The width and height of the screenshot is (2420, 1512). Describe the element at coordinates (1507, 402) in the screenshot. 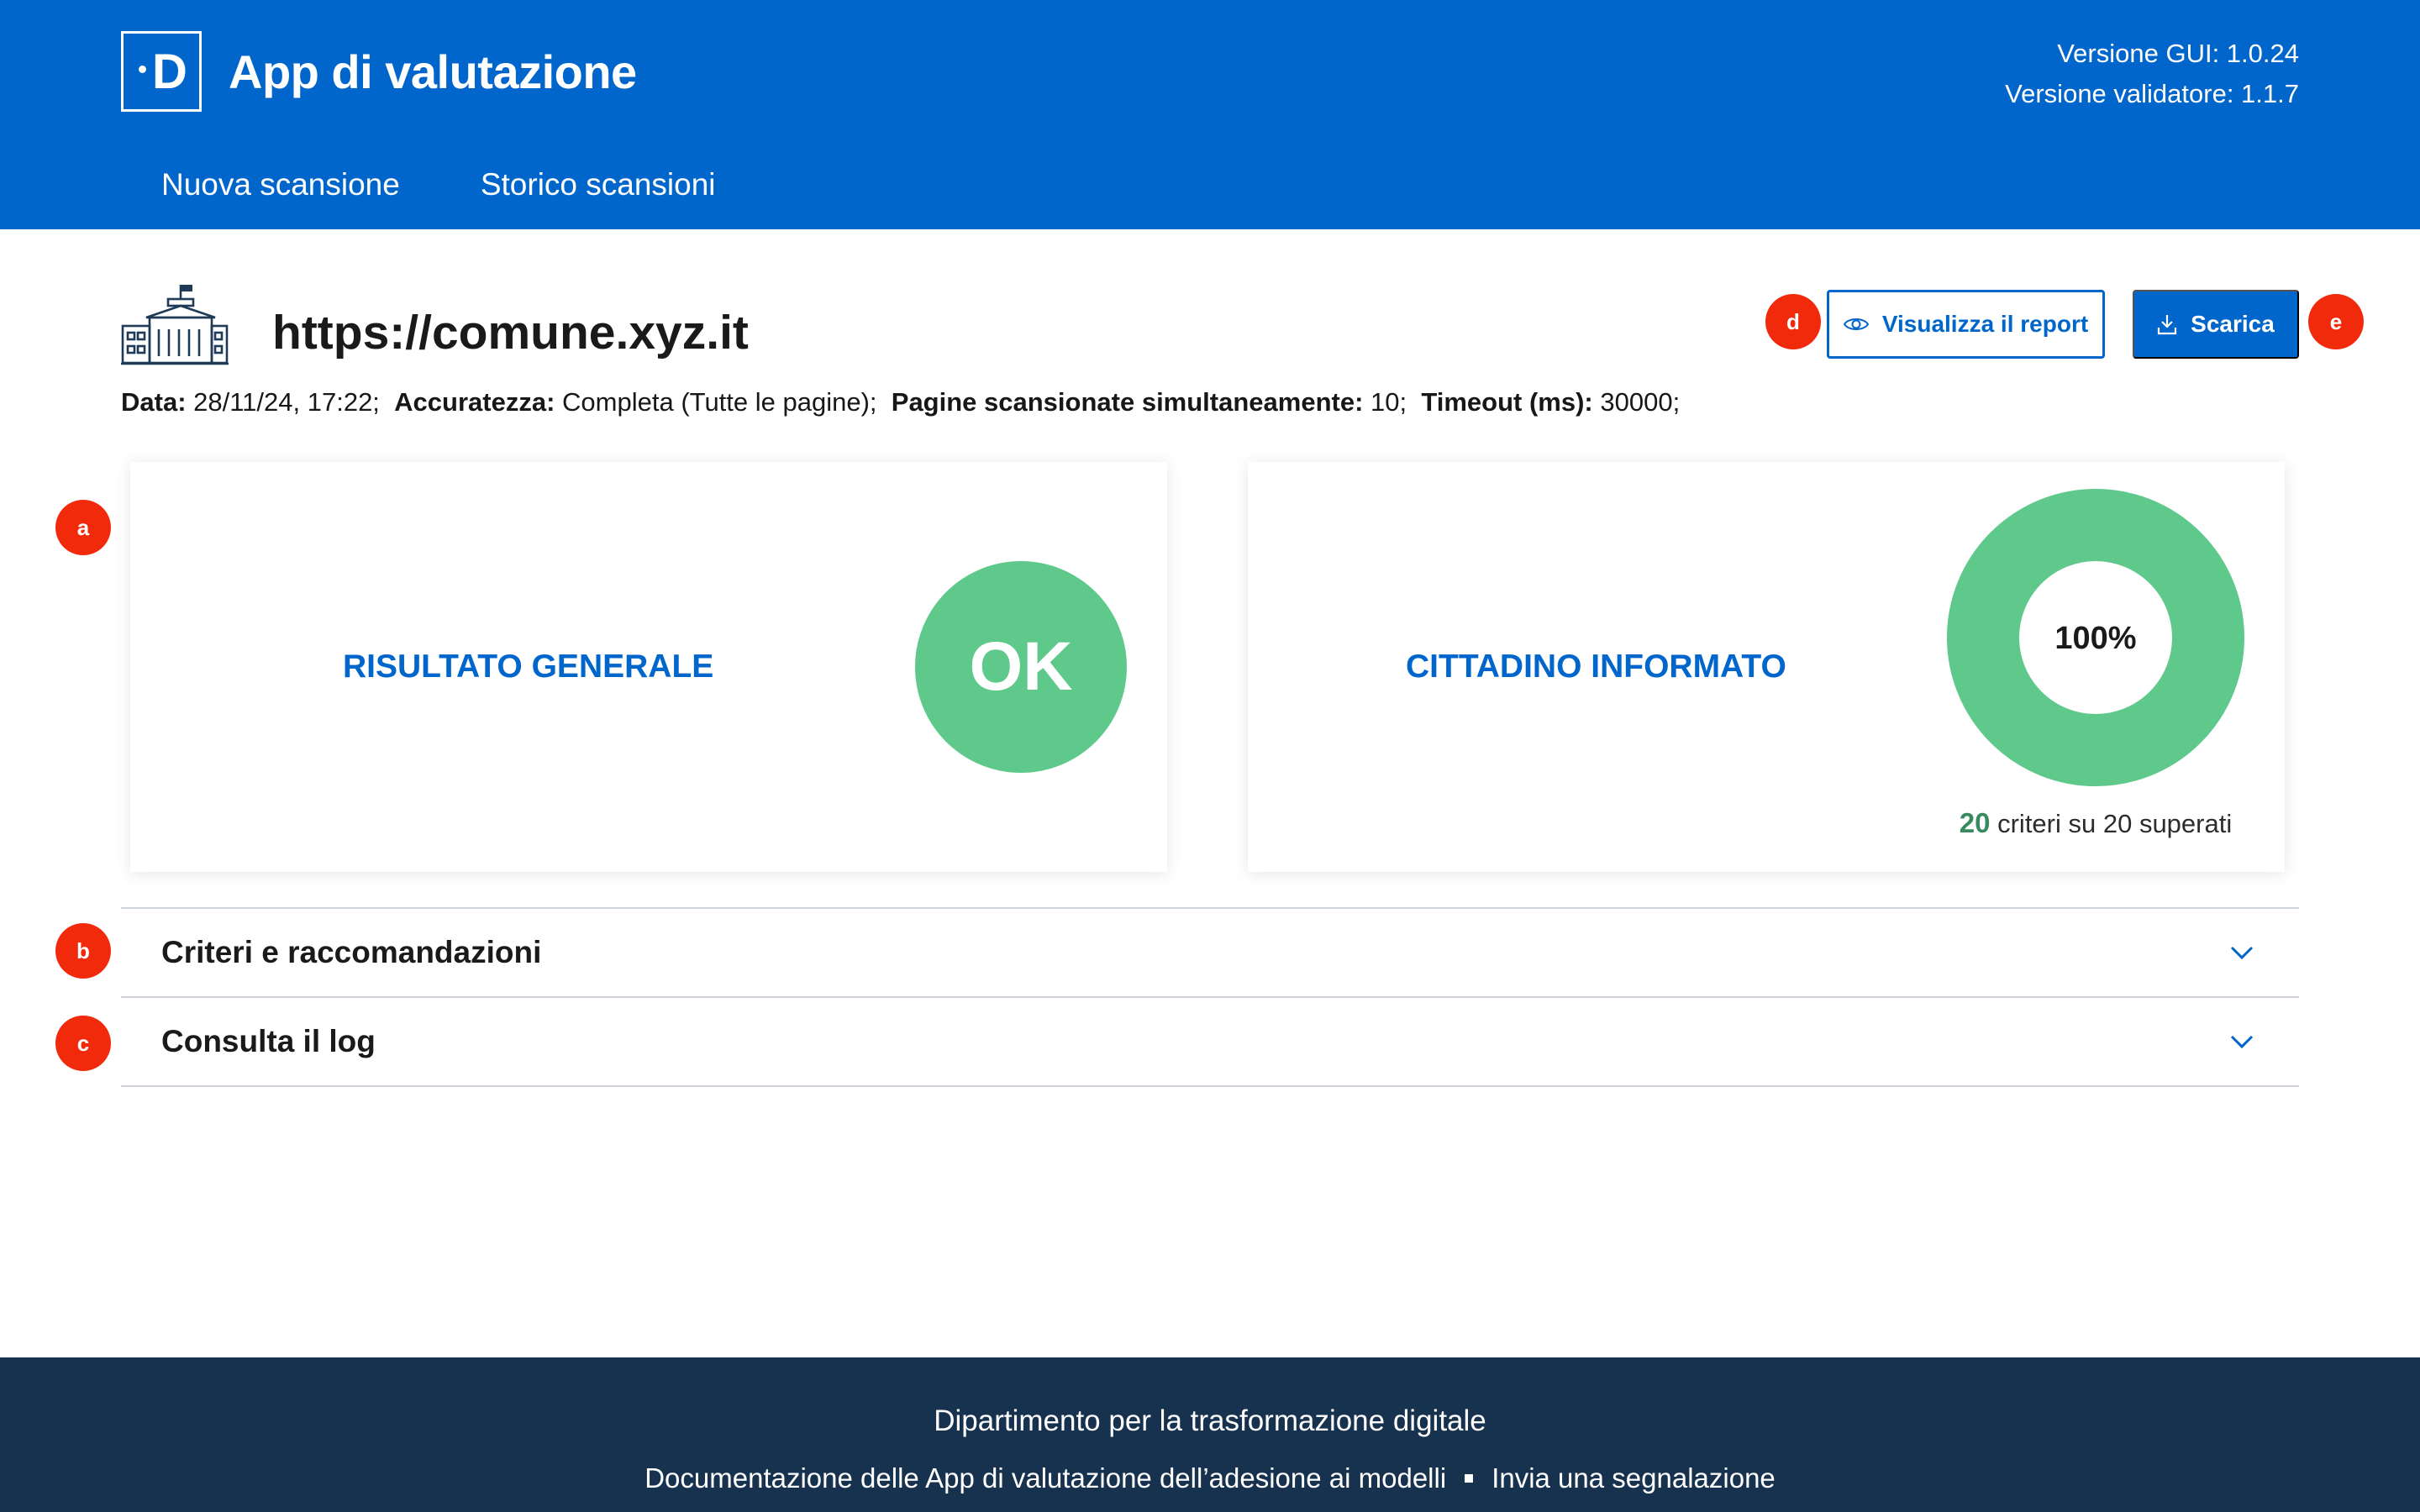

I see `timeout-label: Timeout (ms):` at that location.